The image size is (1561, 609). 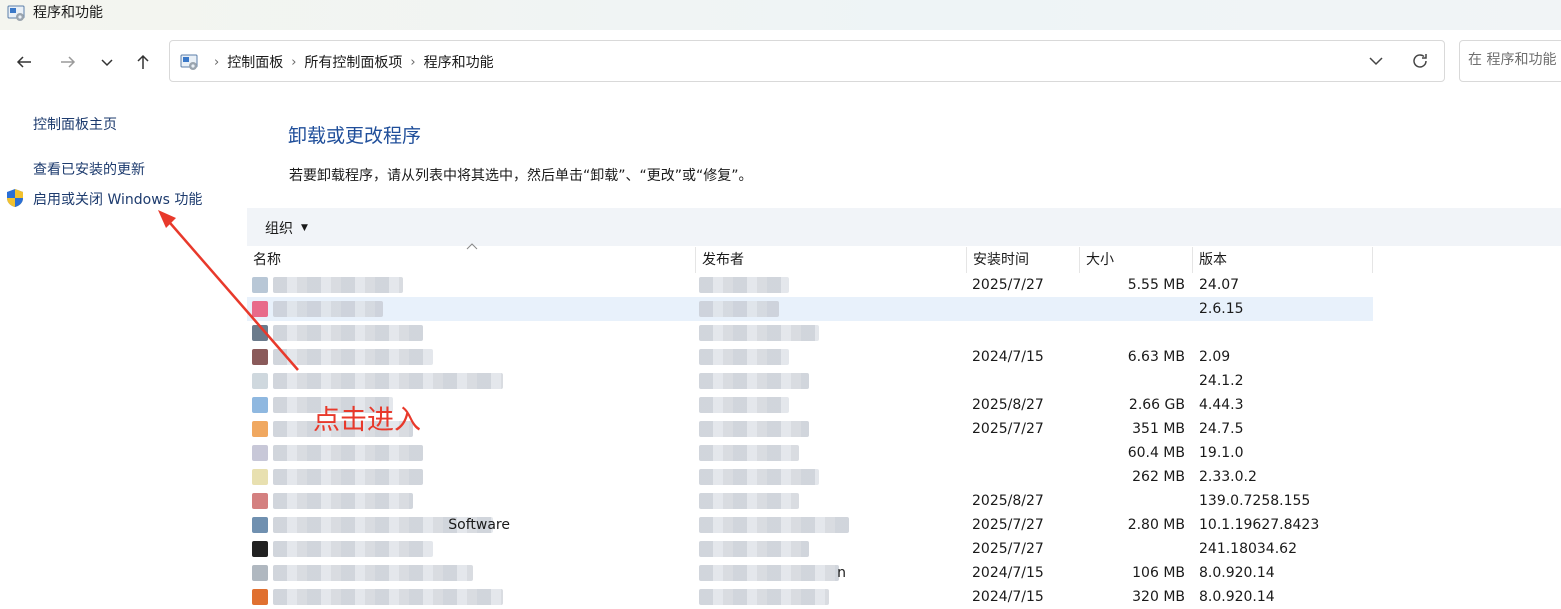 I want to click on cell-size: 6.63 MB, so click(x=1156, y=357).